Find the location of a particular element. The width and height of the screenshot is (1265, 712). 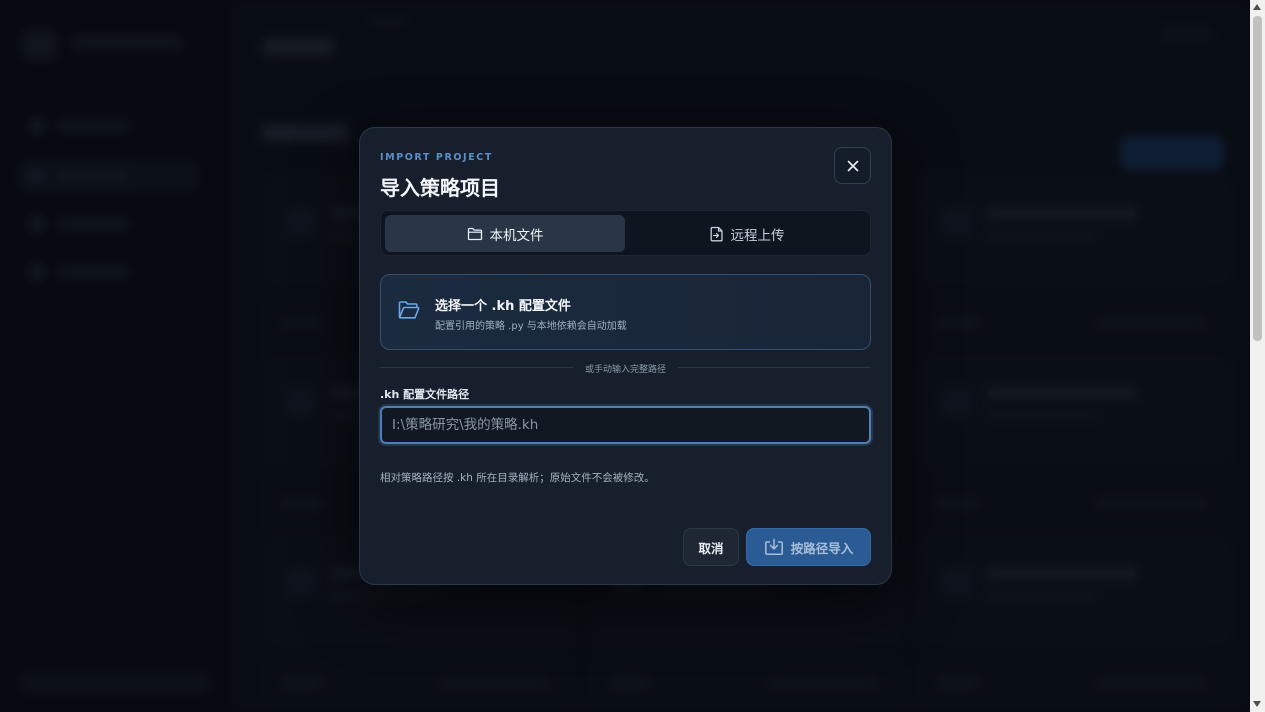

close-icon is located at coordinates (852, 165).